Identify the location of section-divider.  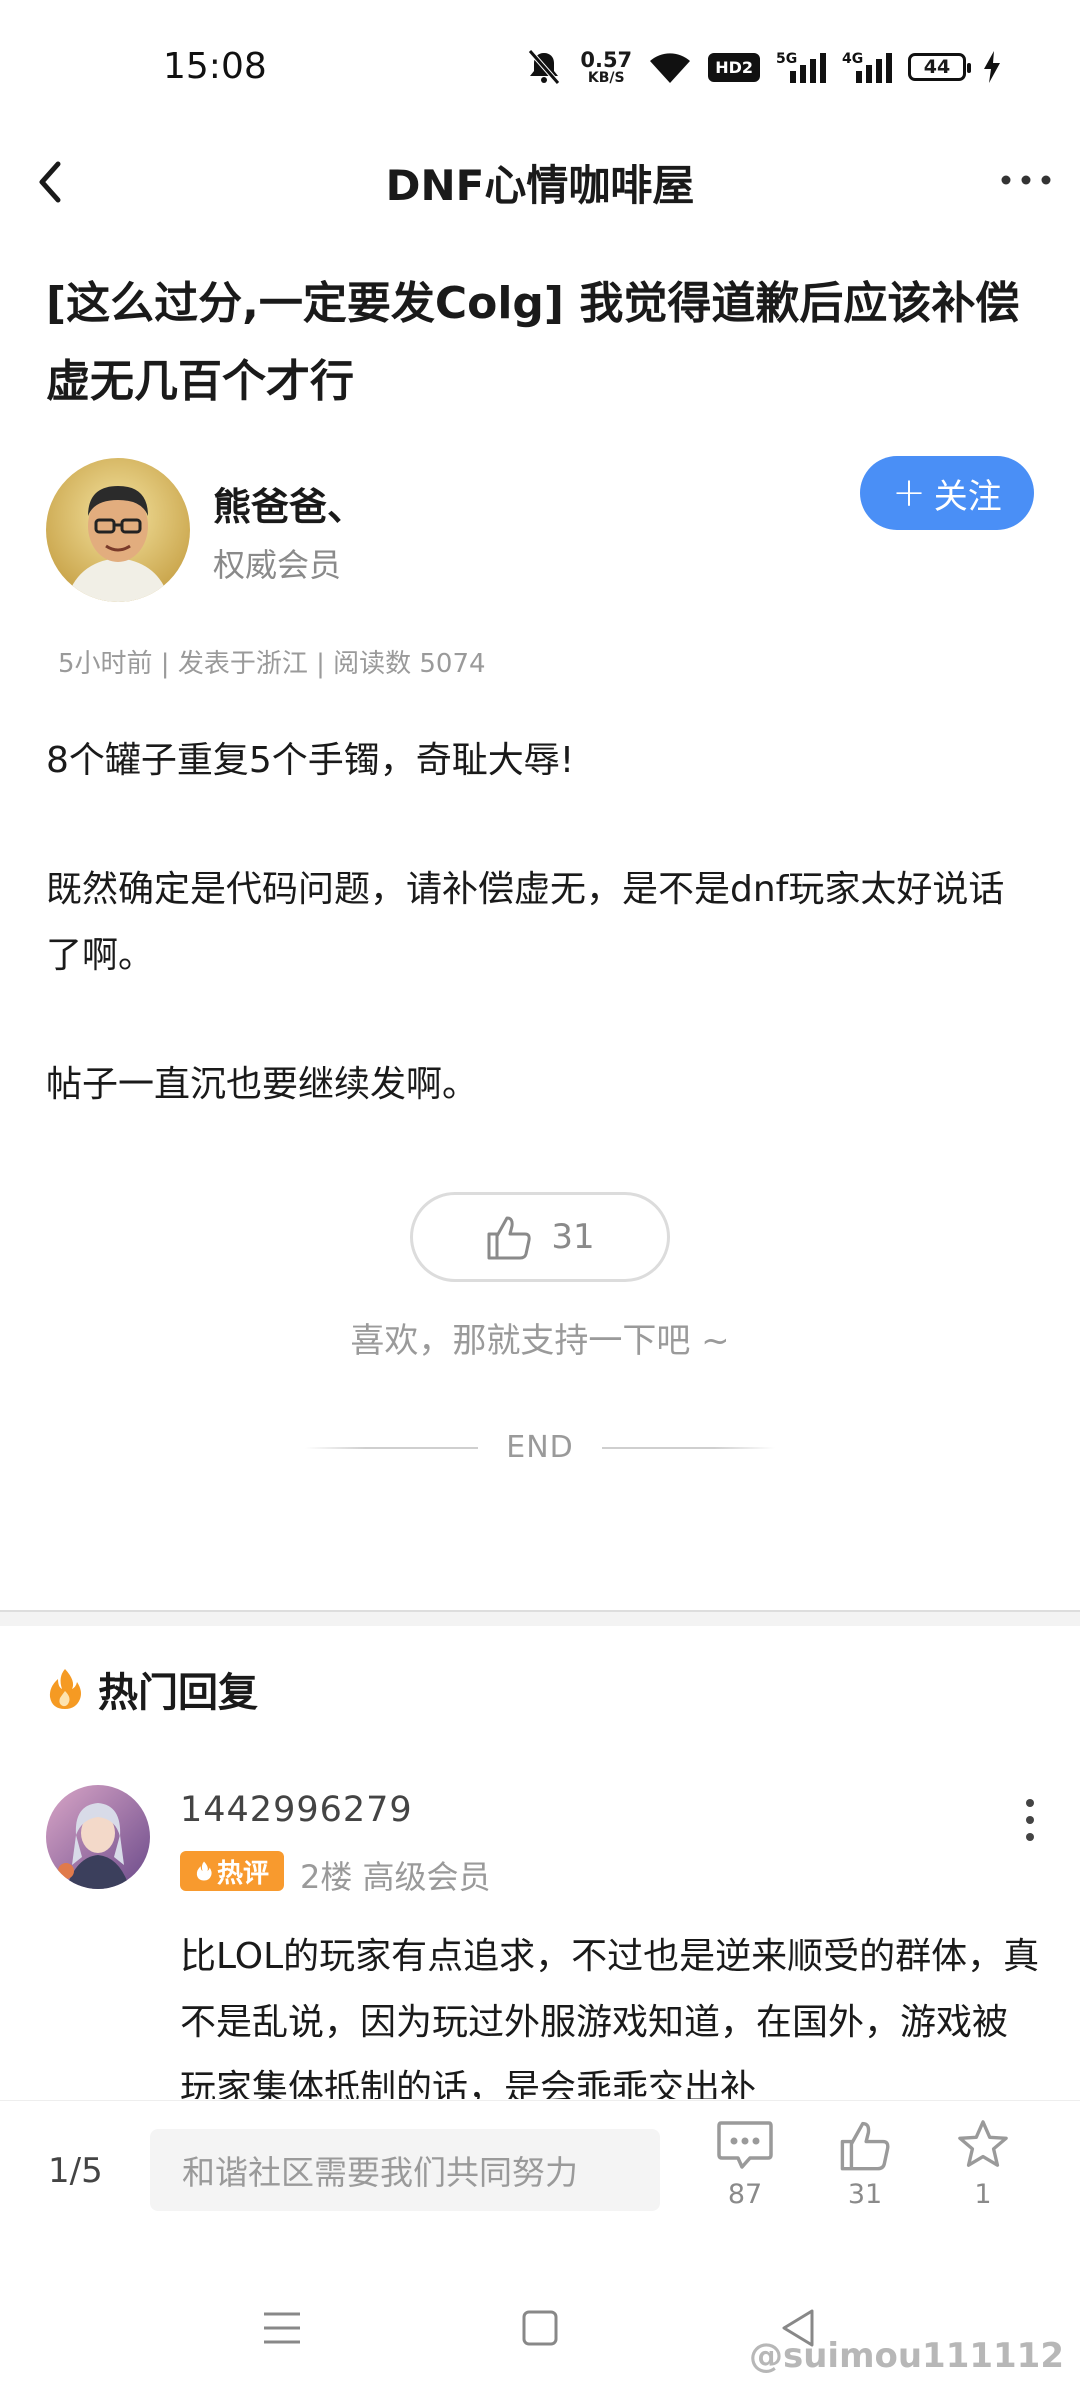
(540, 1618).